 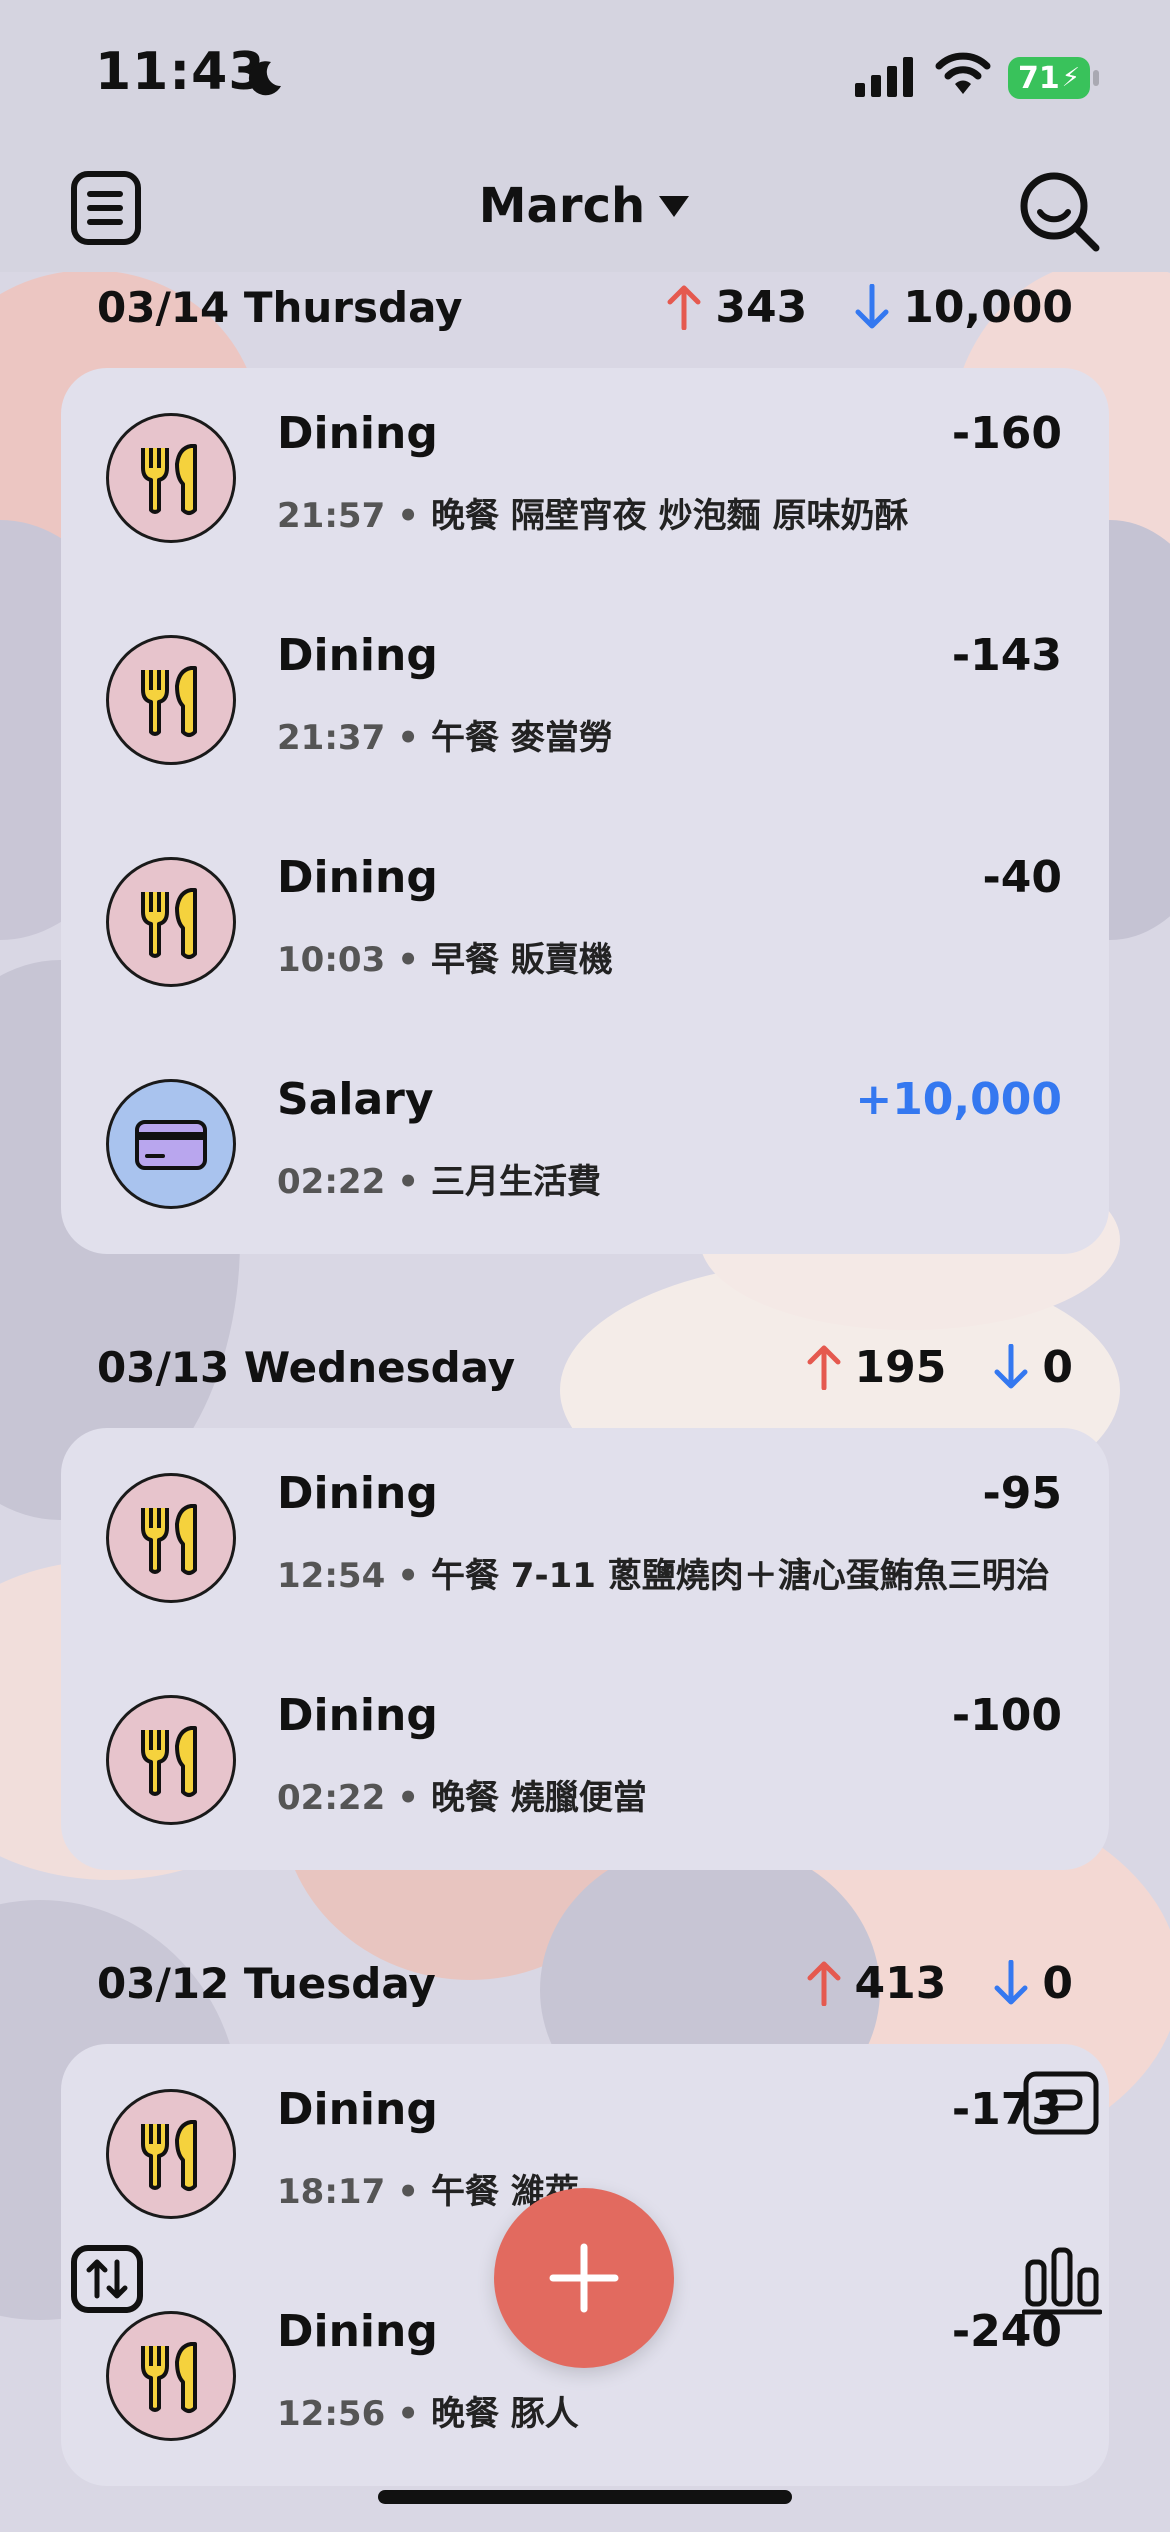 What do you see at coordinates (585, 1539) in the screenshot?
I see `transaction-row: Dining 12:54 • 午餐 7-11 蔥鹽燒肉＋溏心蛋鮪魚三明治 -95` at bounding box center [585, 1539].